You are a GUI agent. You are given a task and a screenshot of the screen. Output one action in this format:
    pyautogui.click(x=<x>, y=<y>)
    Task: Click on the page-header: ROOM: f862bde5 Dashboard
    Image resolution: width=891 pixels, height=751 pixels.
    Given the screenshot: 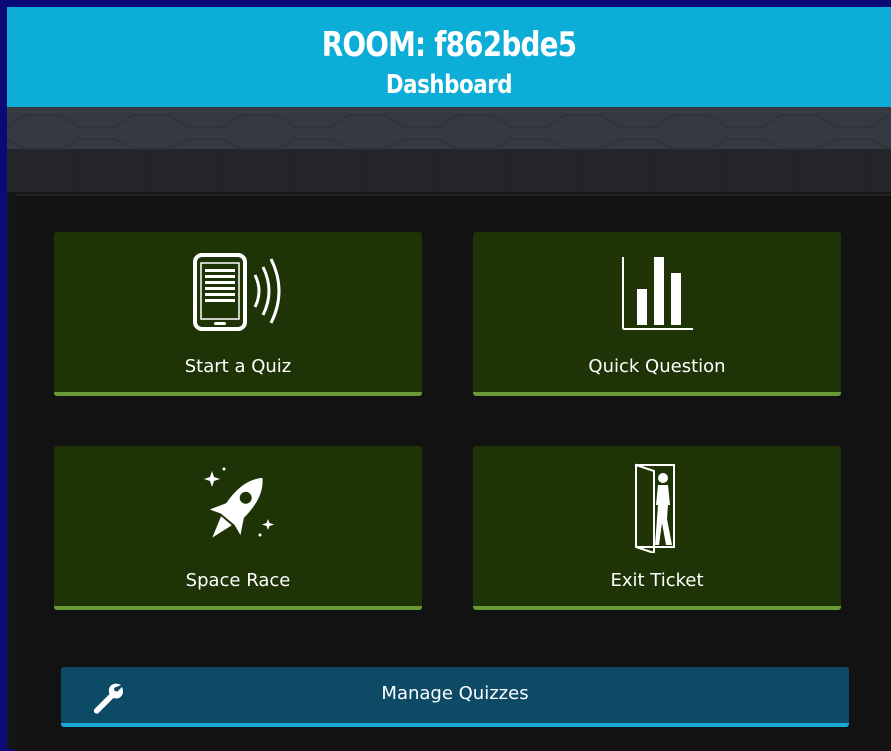 What is the action you would take?
    pyautogui.click(x=449, y=57)
    